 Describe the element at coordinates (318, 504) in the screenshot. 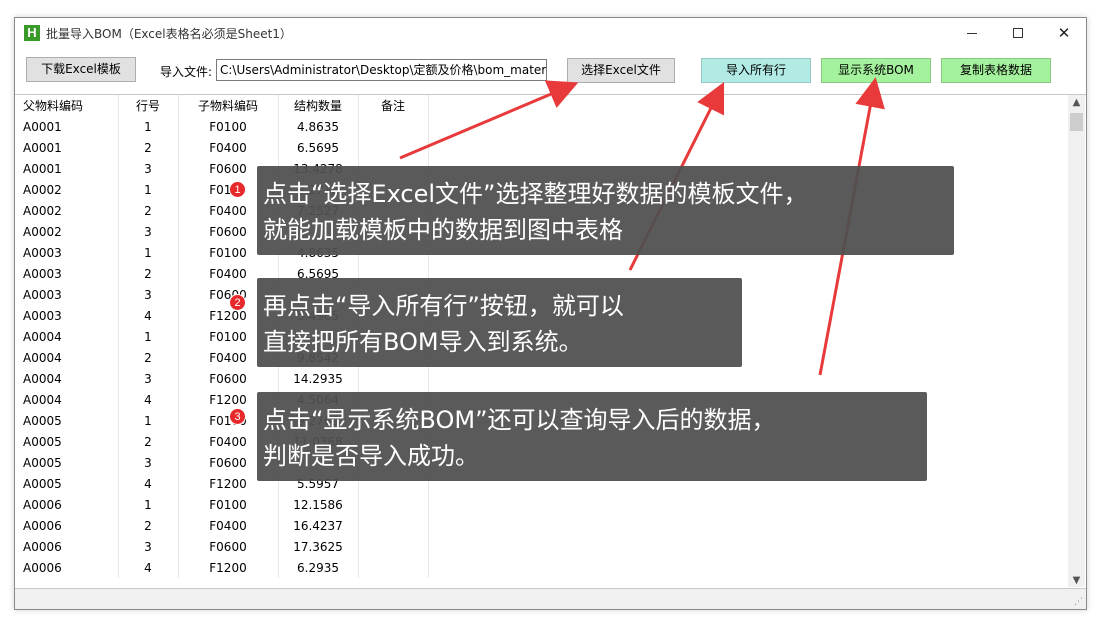

I see `cell-quantity: 12.1586` at that location.